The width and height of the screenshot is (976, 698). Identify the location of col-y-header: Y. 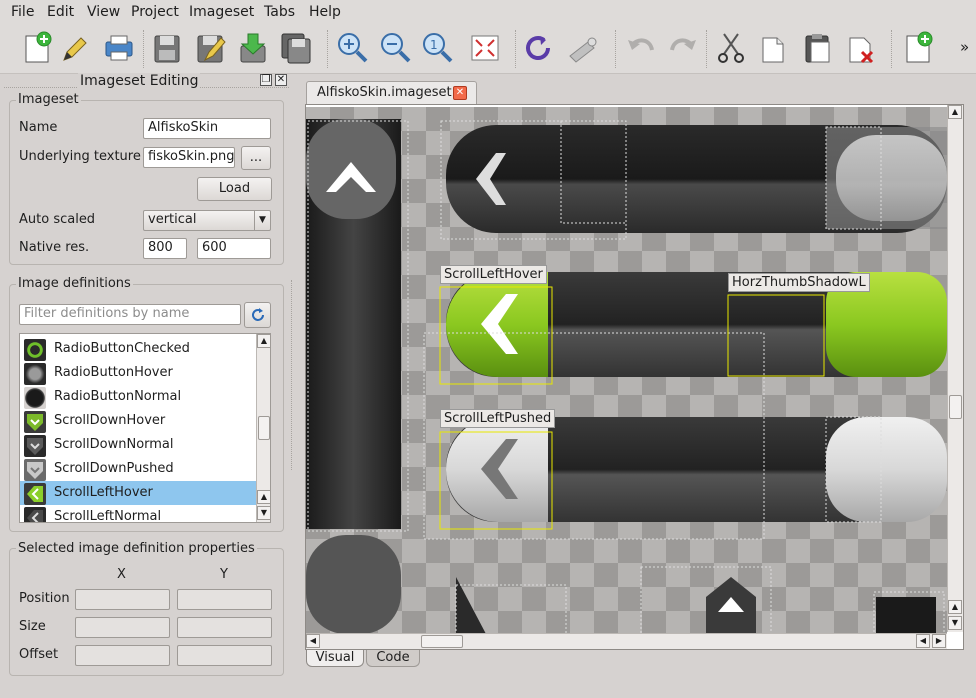
(224, 574).